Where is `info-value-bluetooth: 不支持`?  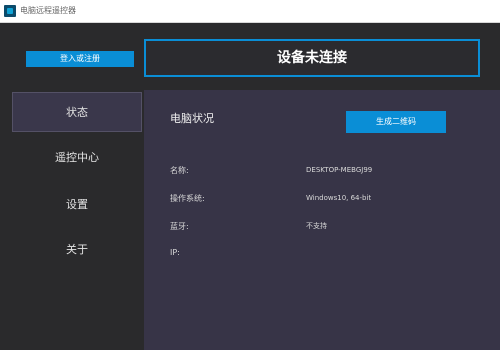 info-value-bluetooth: 不支持 is located at coordinates (316, 226).